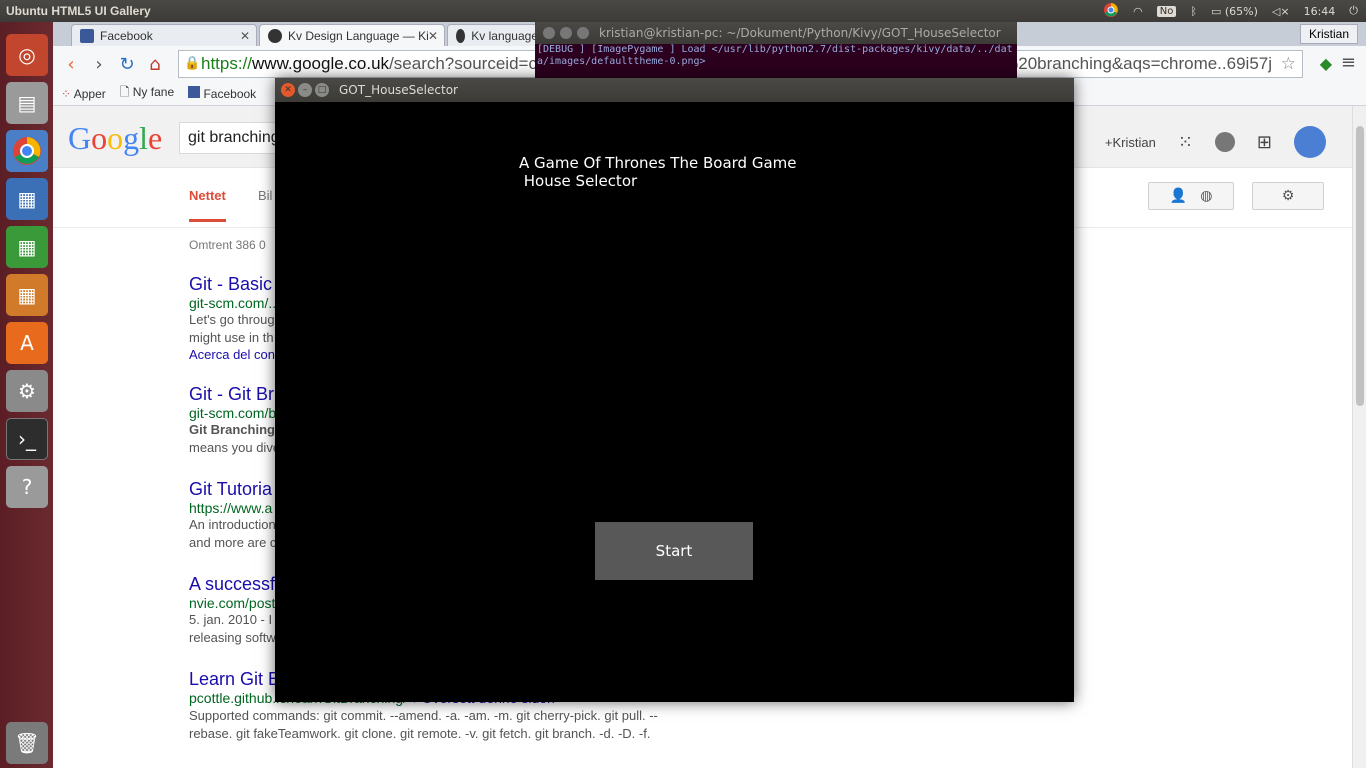 The image size is (1366, 768). I want to click on bookmark-new-tab-label: Ny fane, so click(153, 92).